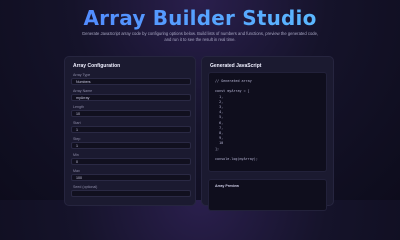 This screenshot has height=240, width=400. What do you see at coordinates (131, 193) in the screenshot?
I see `seed-input` at bounding box center [131, 193].